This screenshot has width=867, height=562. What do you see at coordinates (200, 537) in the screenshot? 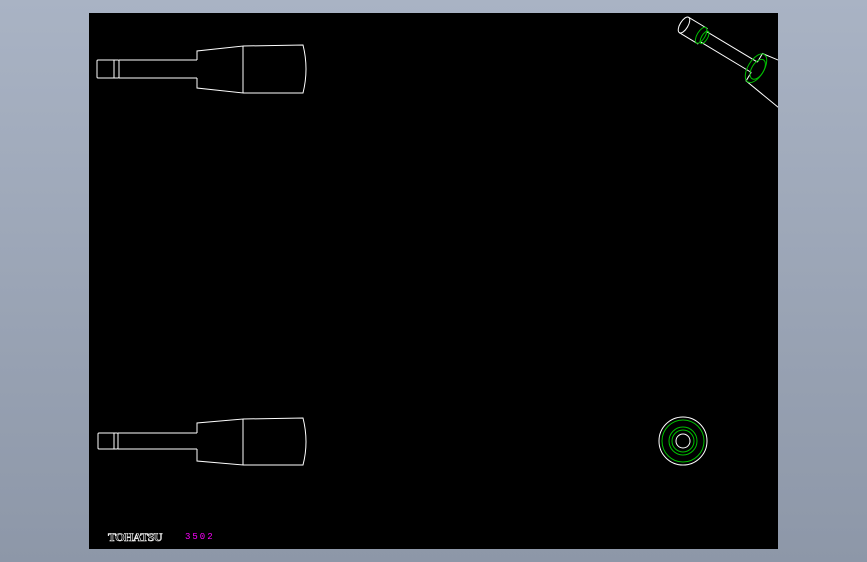
I see `part-number-label: 3502` at bounding box center [200, 537].